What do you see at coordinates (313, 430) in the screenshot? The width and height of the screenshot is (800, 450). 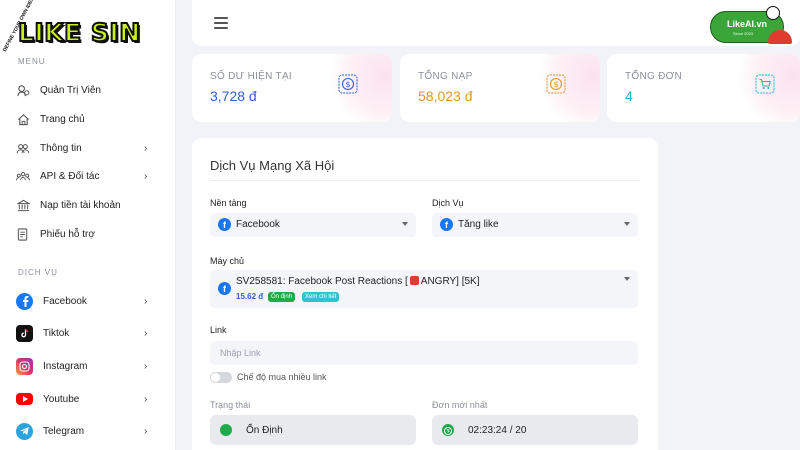 I see `status-field: Ổn Định` at bounding box center [313, 430].